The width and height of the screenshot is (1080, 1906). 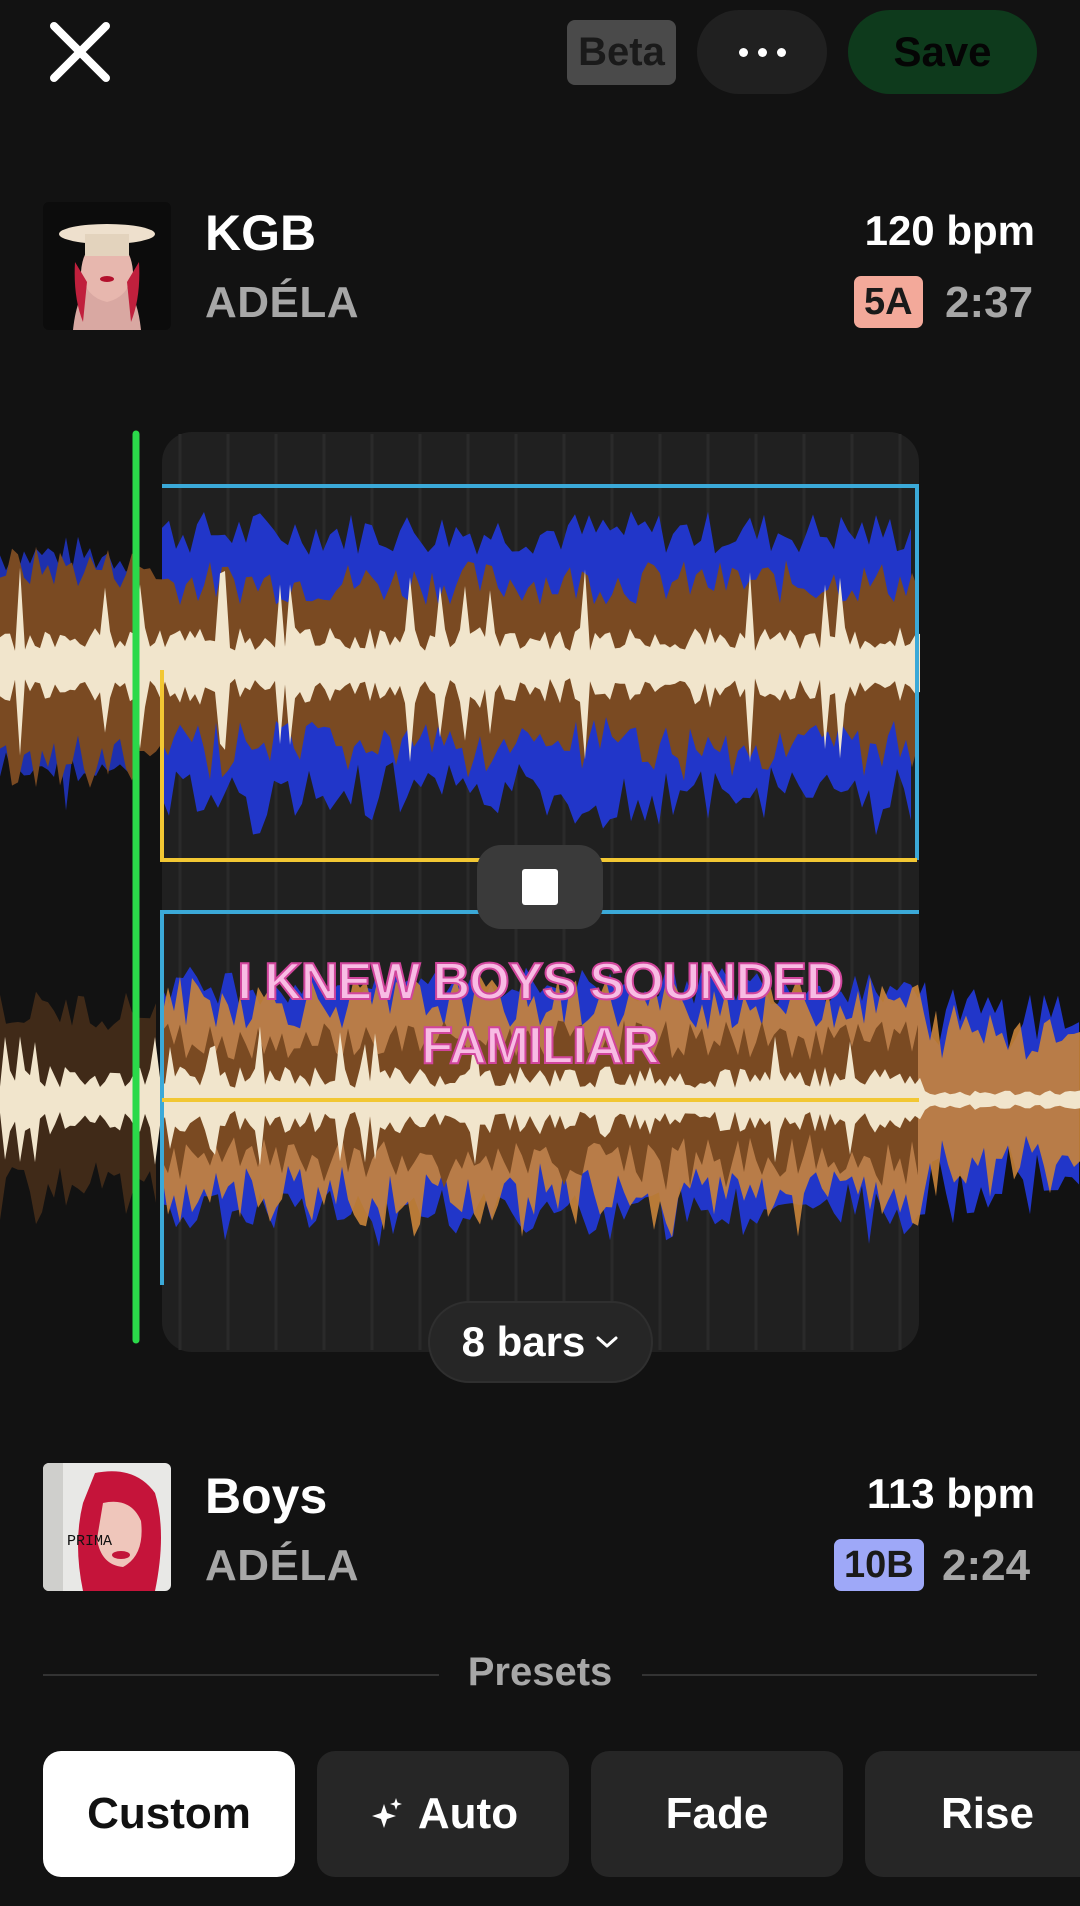 What do you see at coordinates (169, 1814) in the screenshot?
I see `preset-custom: Custom` at bounding box center [169, 1814].